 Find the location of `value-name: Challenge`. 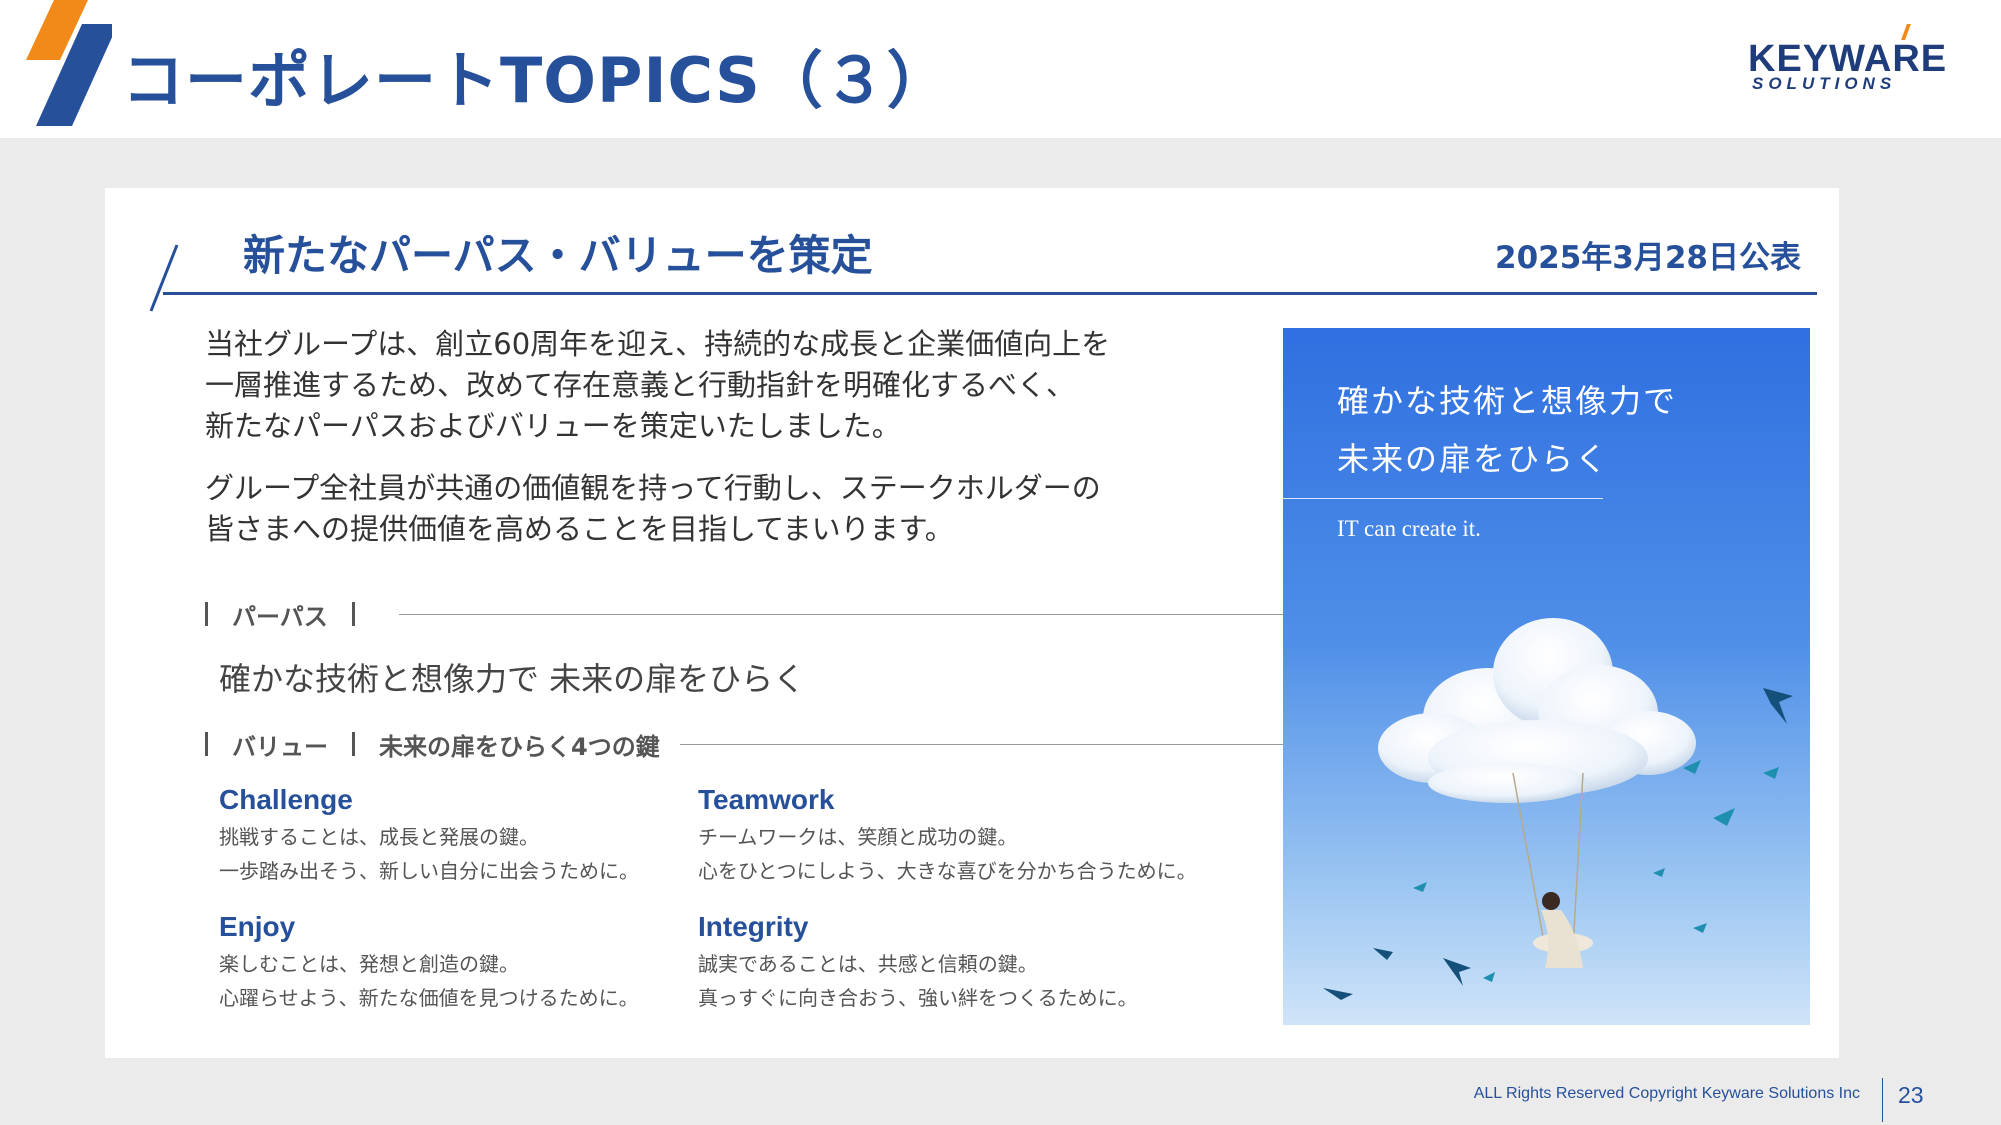

value-name: Challenge is located at coordinates (286, 799).